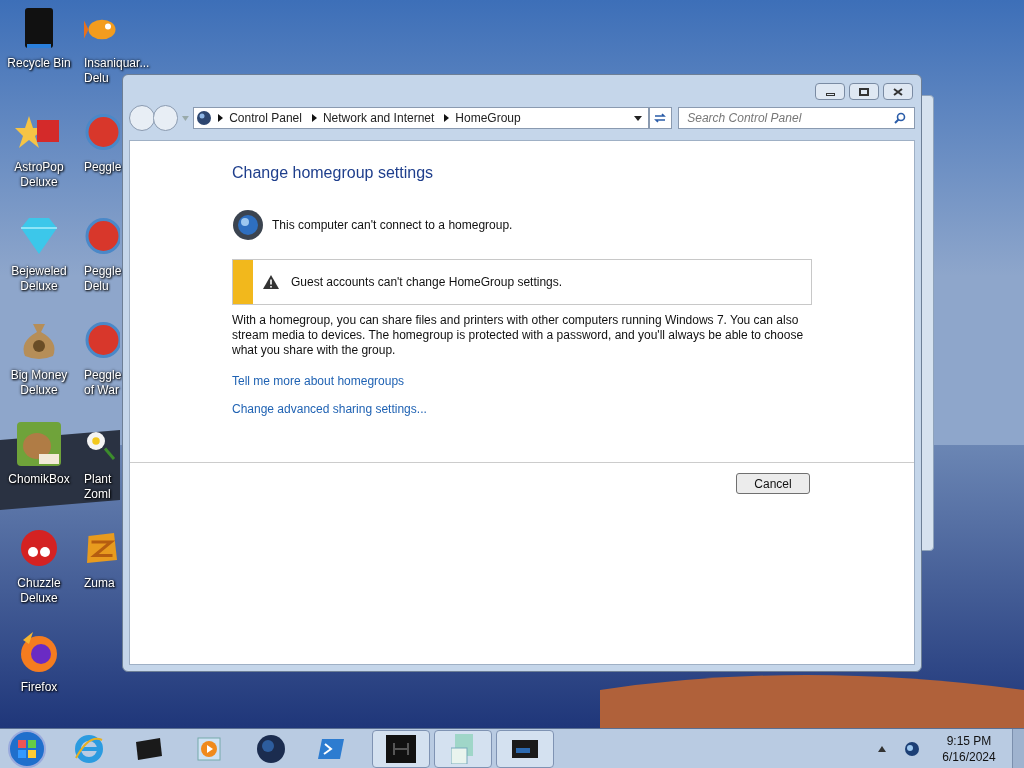 The height and width of the screenshot is (768, 1024). What do you see at coordinates (912, 748) in the screenshot?
I see `network-icon` at bounding box center [912, 748].